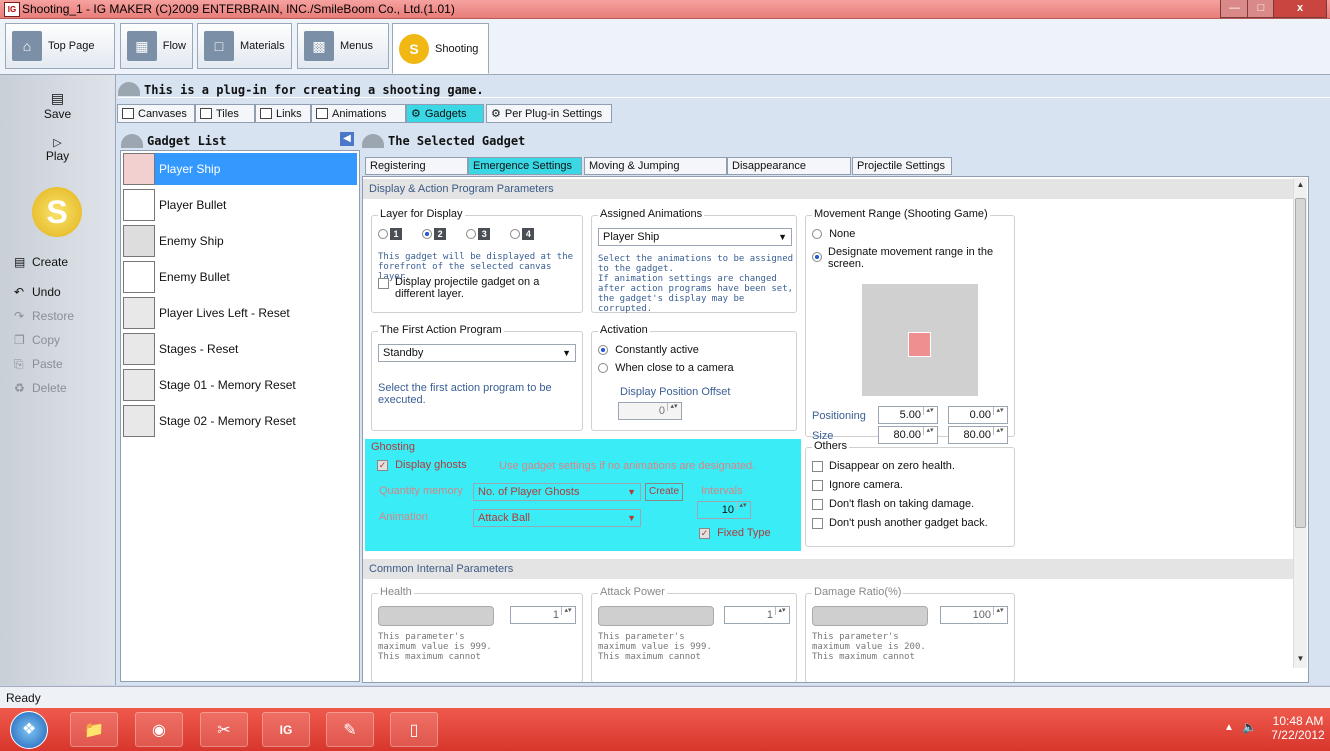 The height and width of the screenshot is (751, 1330). What do you see at coordinates (41, 262) in the screenshot?
I see `create-button: ▤ Create` at bounding box center [41, 262].